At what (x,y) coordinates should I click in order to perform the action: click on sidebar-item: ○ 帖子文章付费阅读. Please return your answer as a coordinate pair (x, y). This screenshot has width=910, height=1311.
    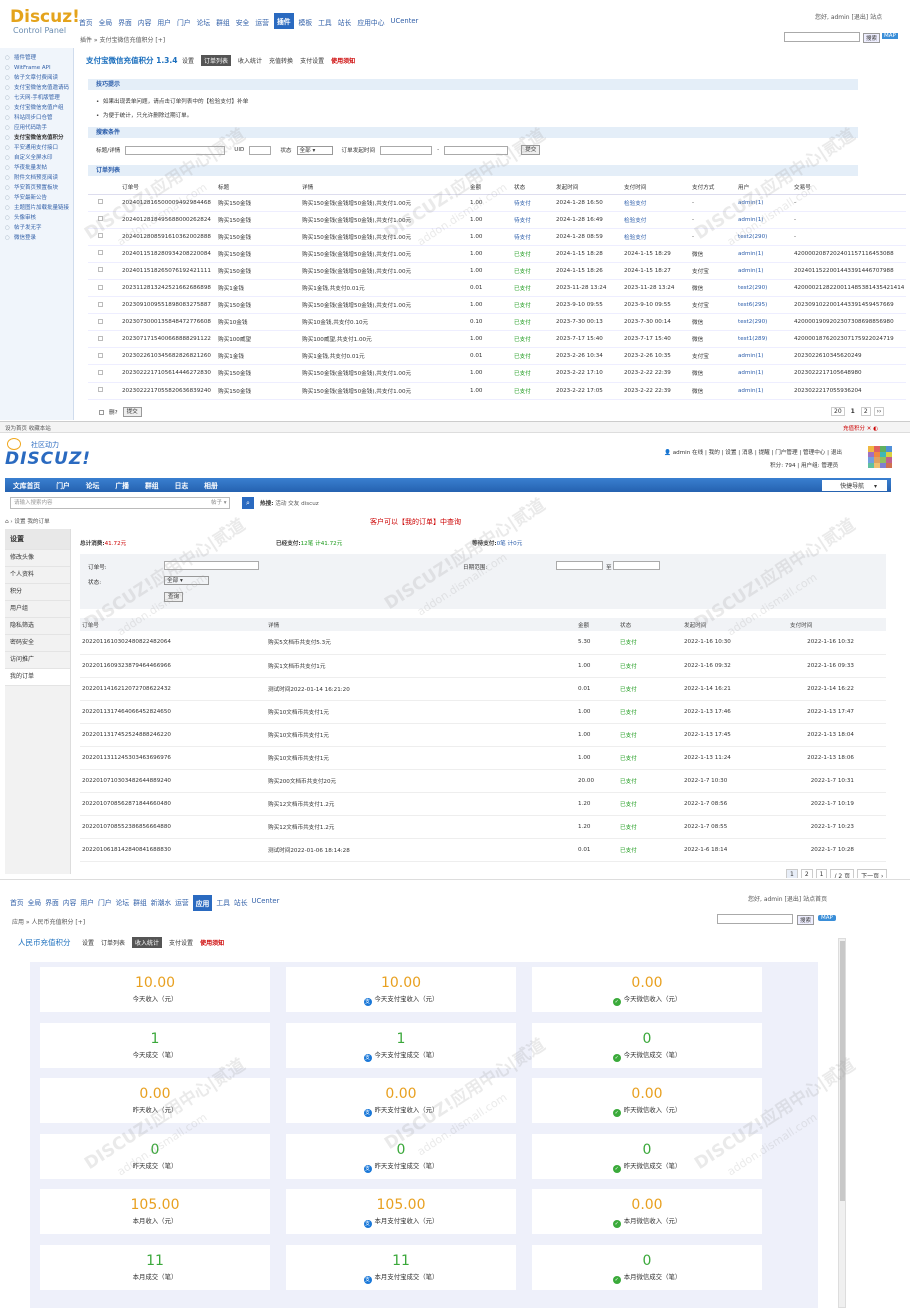
    Looking at the image, I should click on (36, 78).